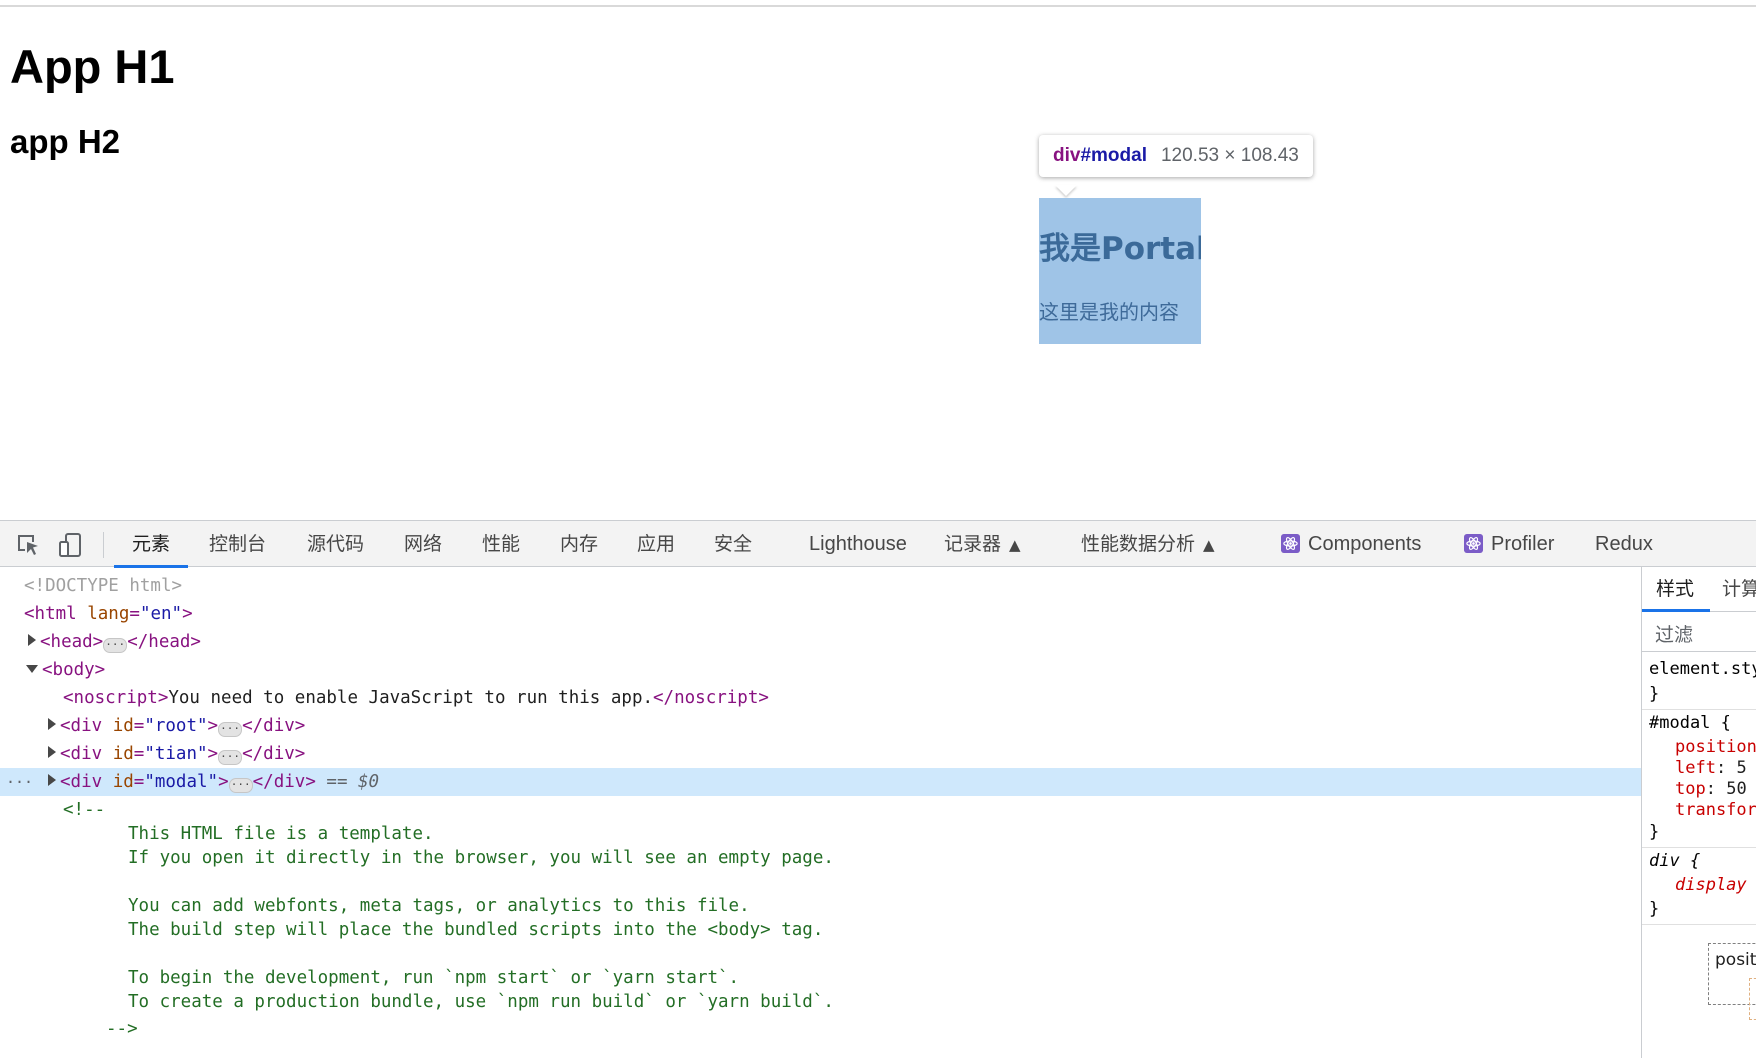  I want to click on tree-line-body: <body>, so click(820, 670).